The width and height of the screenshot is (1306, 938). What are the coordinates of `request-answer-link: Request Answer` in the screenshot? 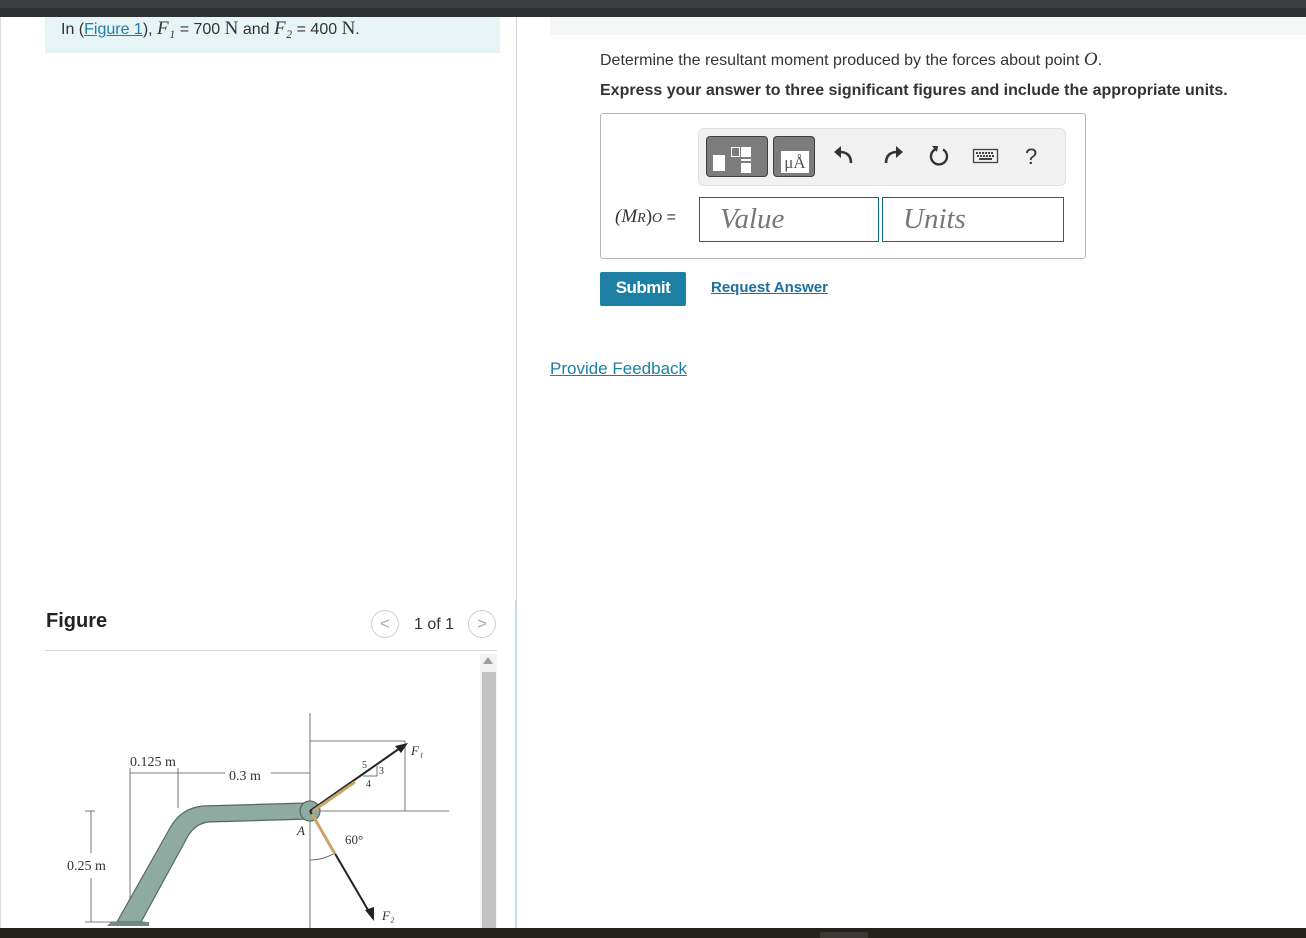 It's located at (769, 287).